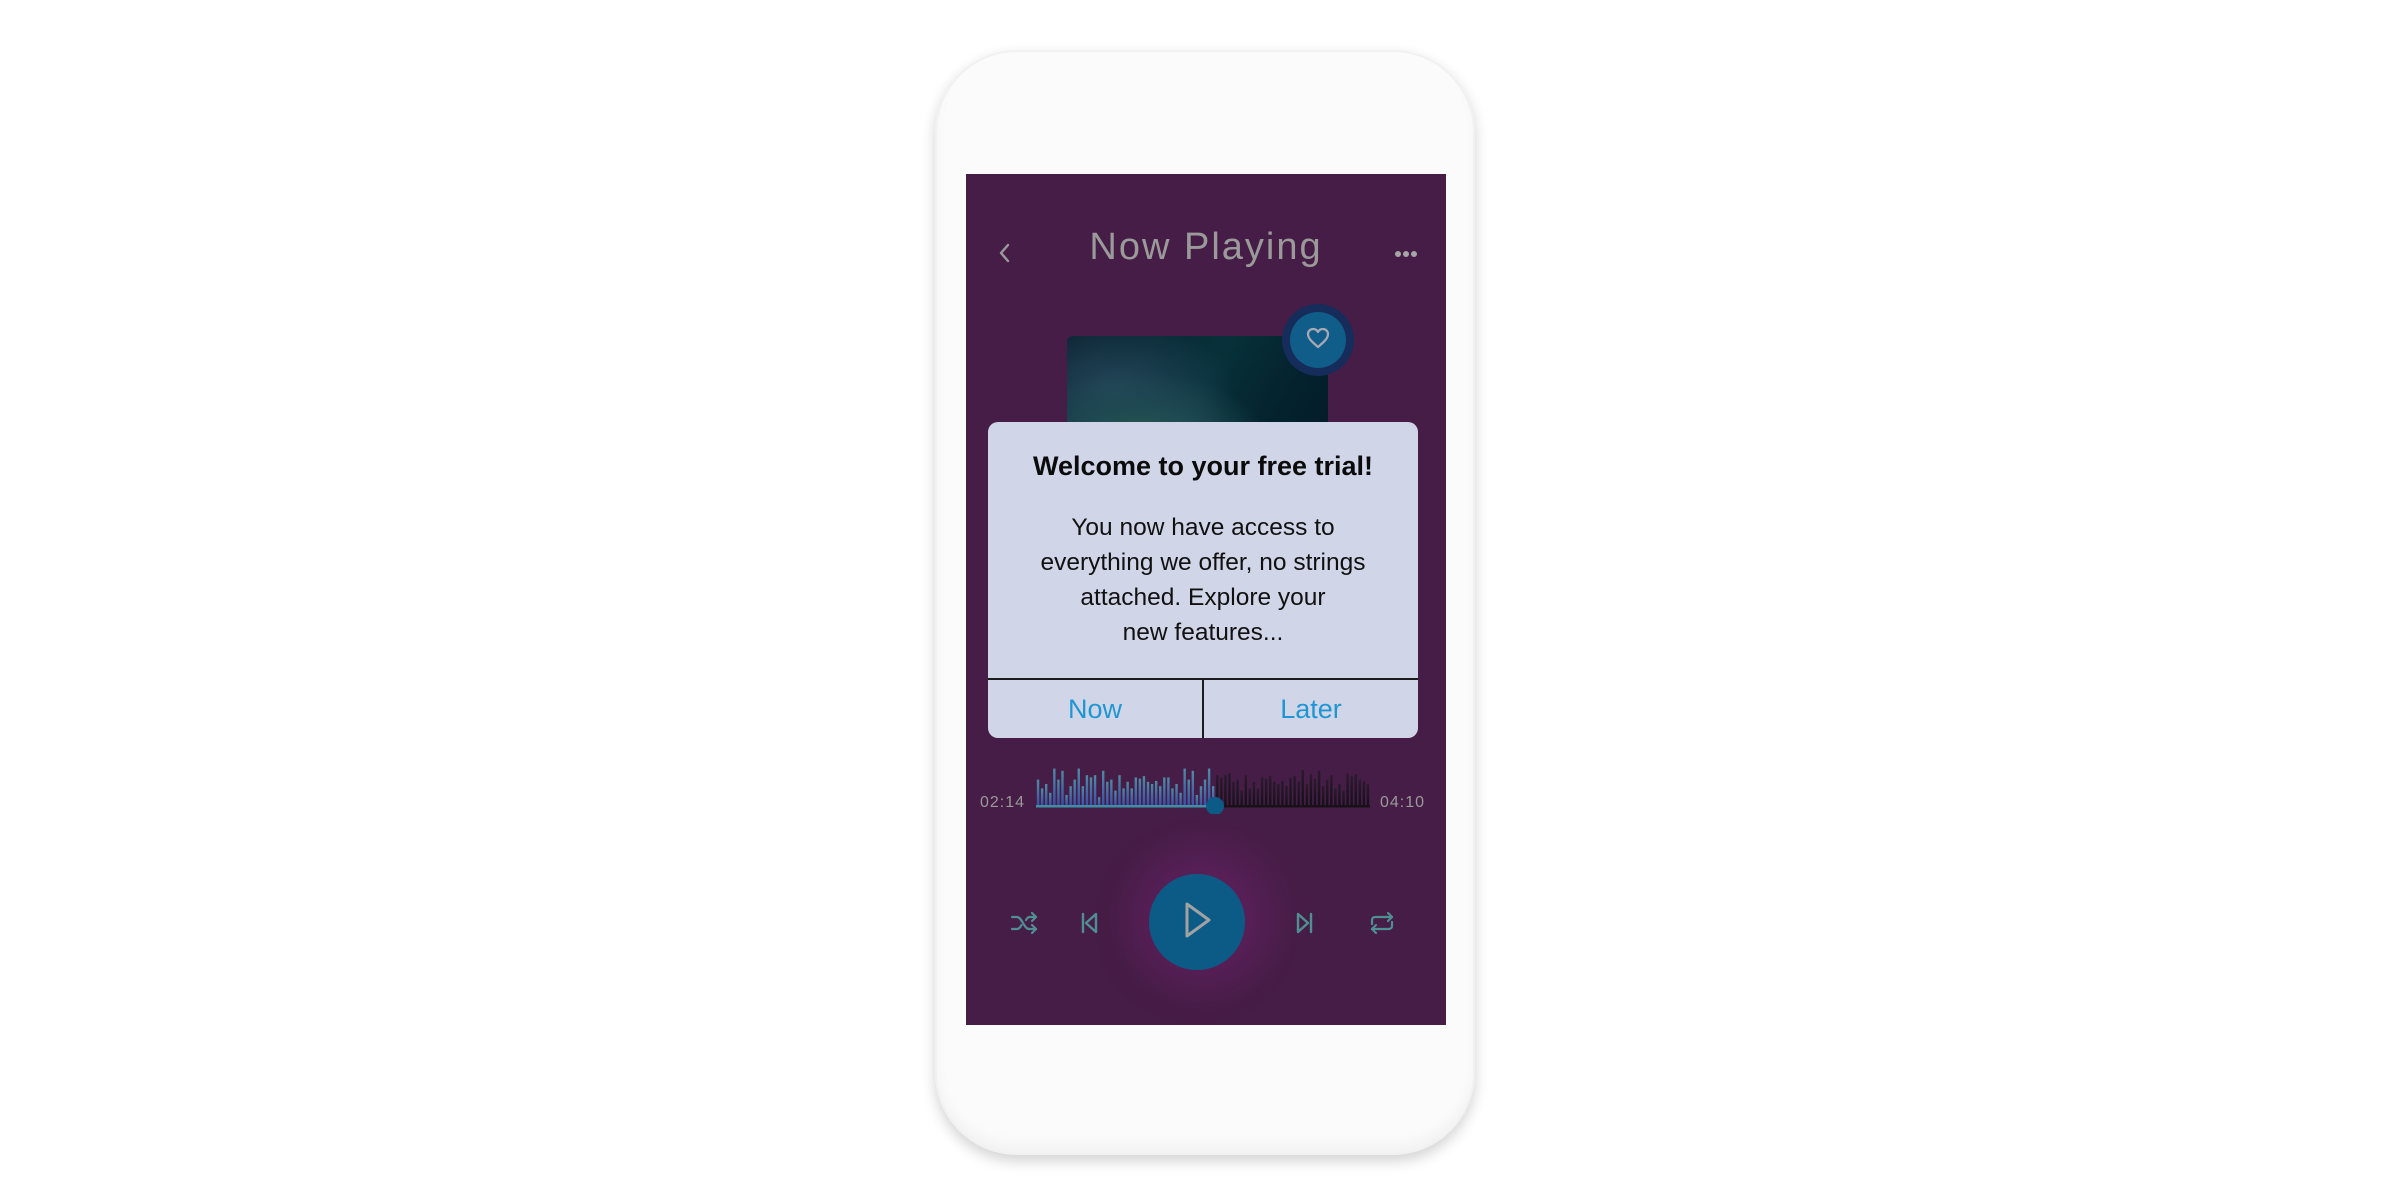 The height and width of the screenshot is (1200, 2400). Describe the element at coordinates (1203, 527) in the screenshot. I see `dialog-message-line: You now have access to` at that location.